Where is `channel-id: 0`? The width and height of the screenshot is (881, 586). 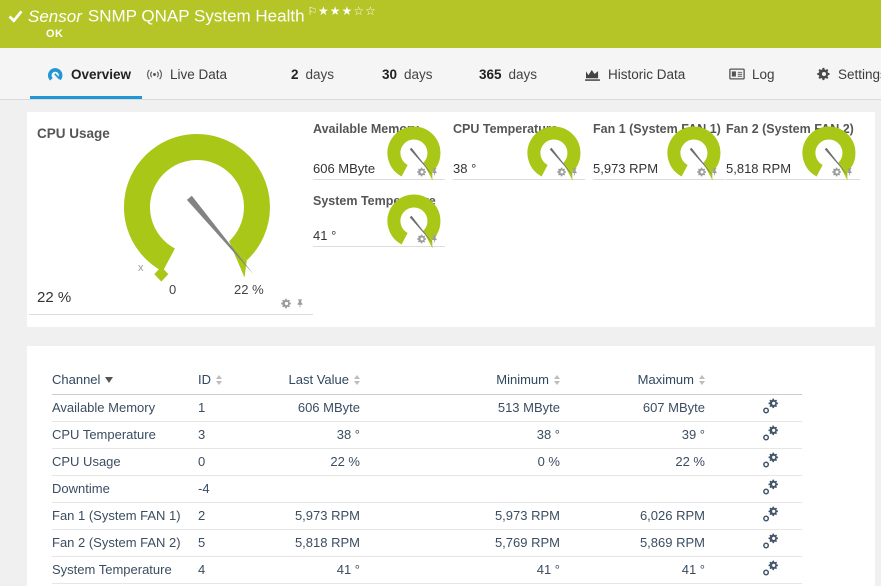 channel-id: 0 is located at coordinates (227, 462).